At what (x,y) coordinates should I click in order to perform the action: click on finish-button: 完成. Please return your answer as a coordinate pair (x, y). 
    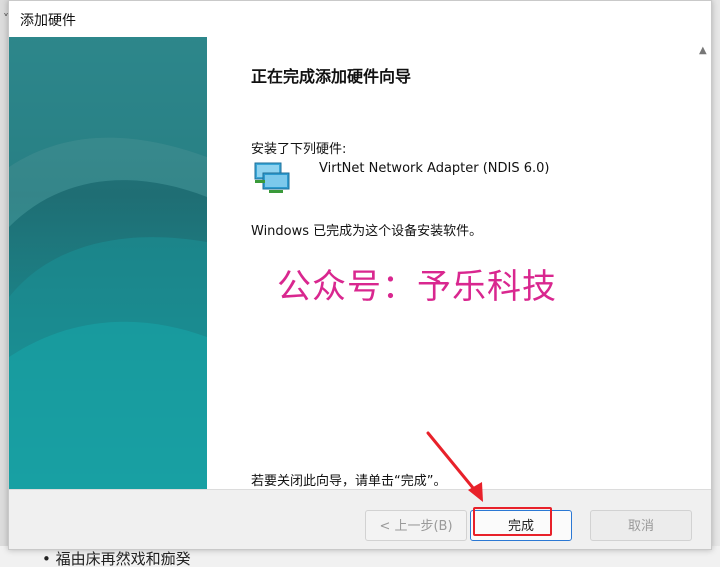
    Looking at the image, I should click on (521, 525).